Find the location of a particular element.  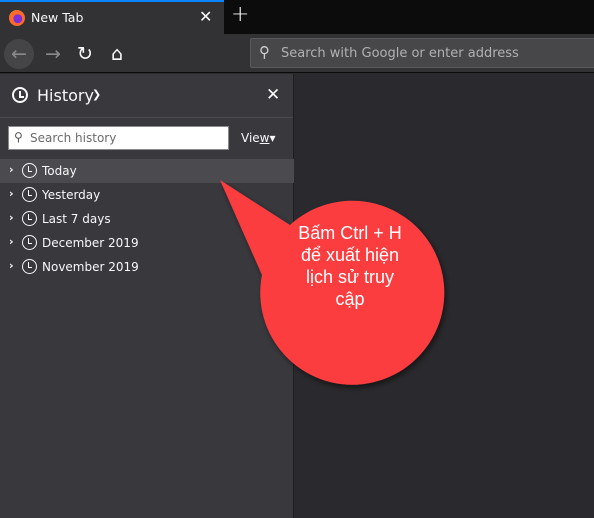

callout-line: lịch sử truy is located at coordinates (350, 277).